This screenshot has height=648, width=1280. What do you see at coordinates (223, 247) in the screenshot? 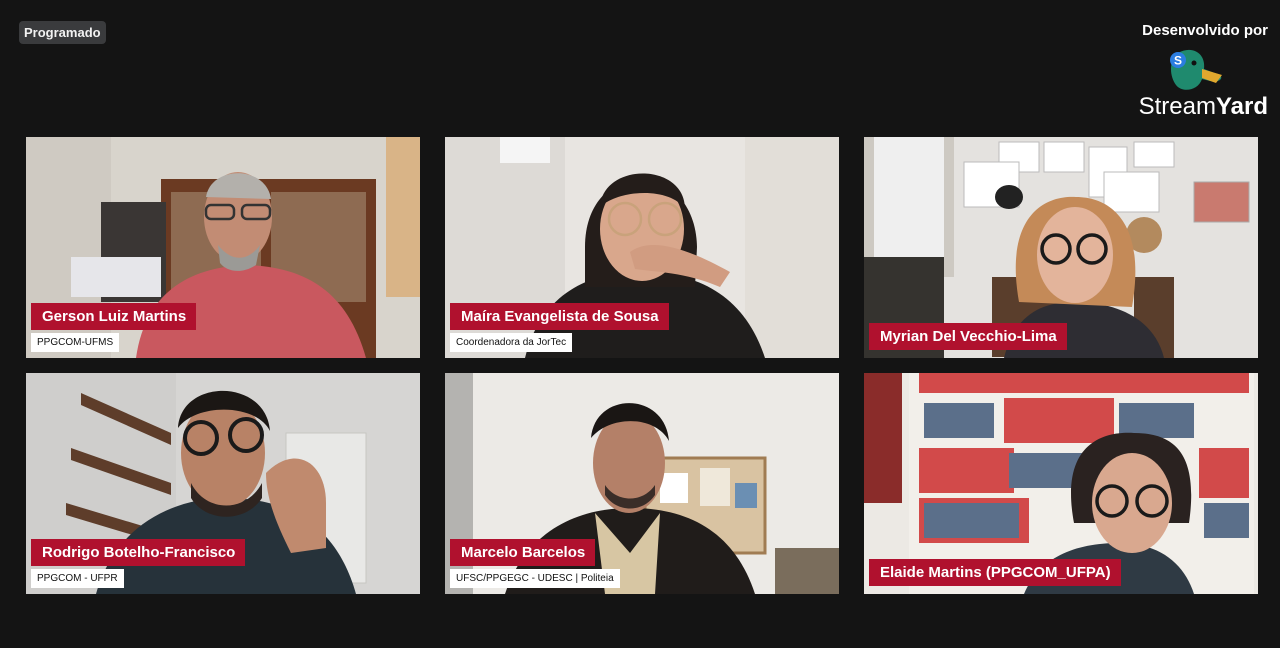
I see `participant-tile: Gerson Luiz Martins PPGCOM-UFMS` at bounding box center [223, 247].